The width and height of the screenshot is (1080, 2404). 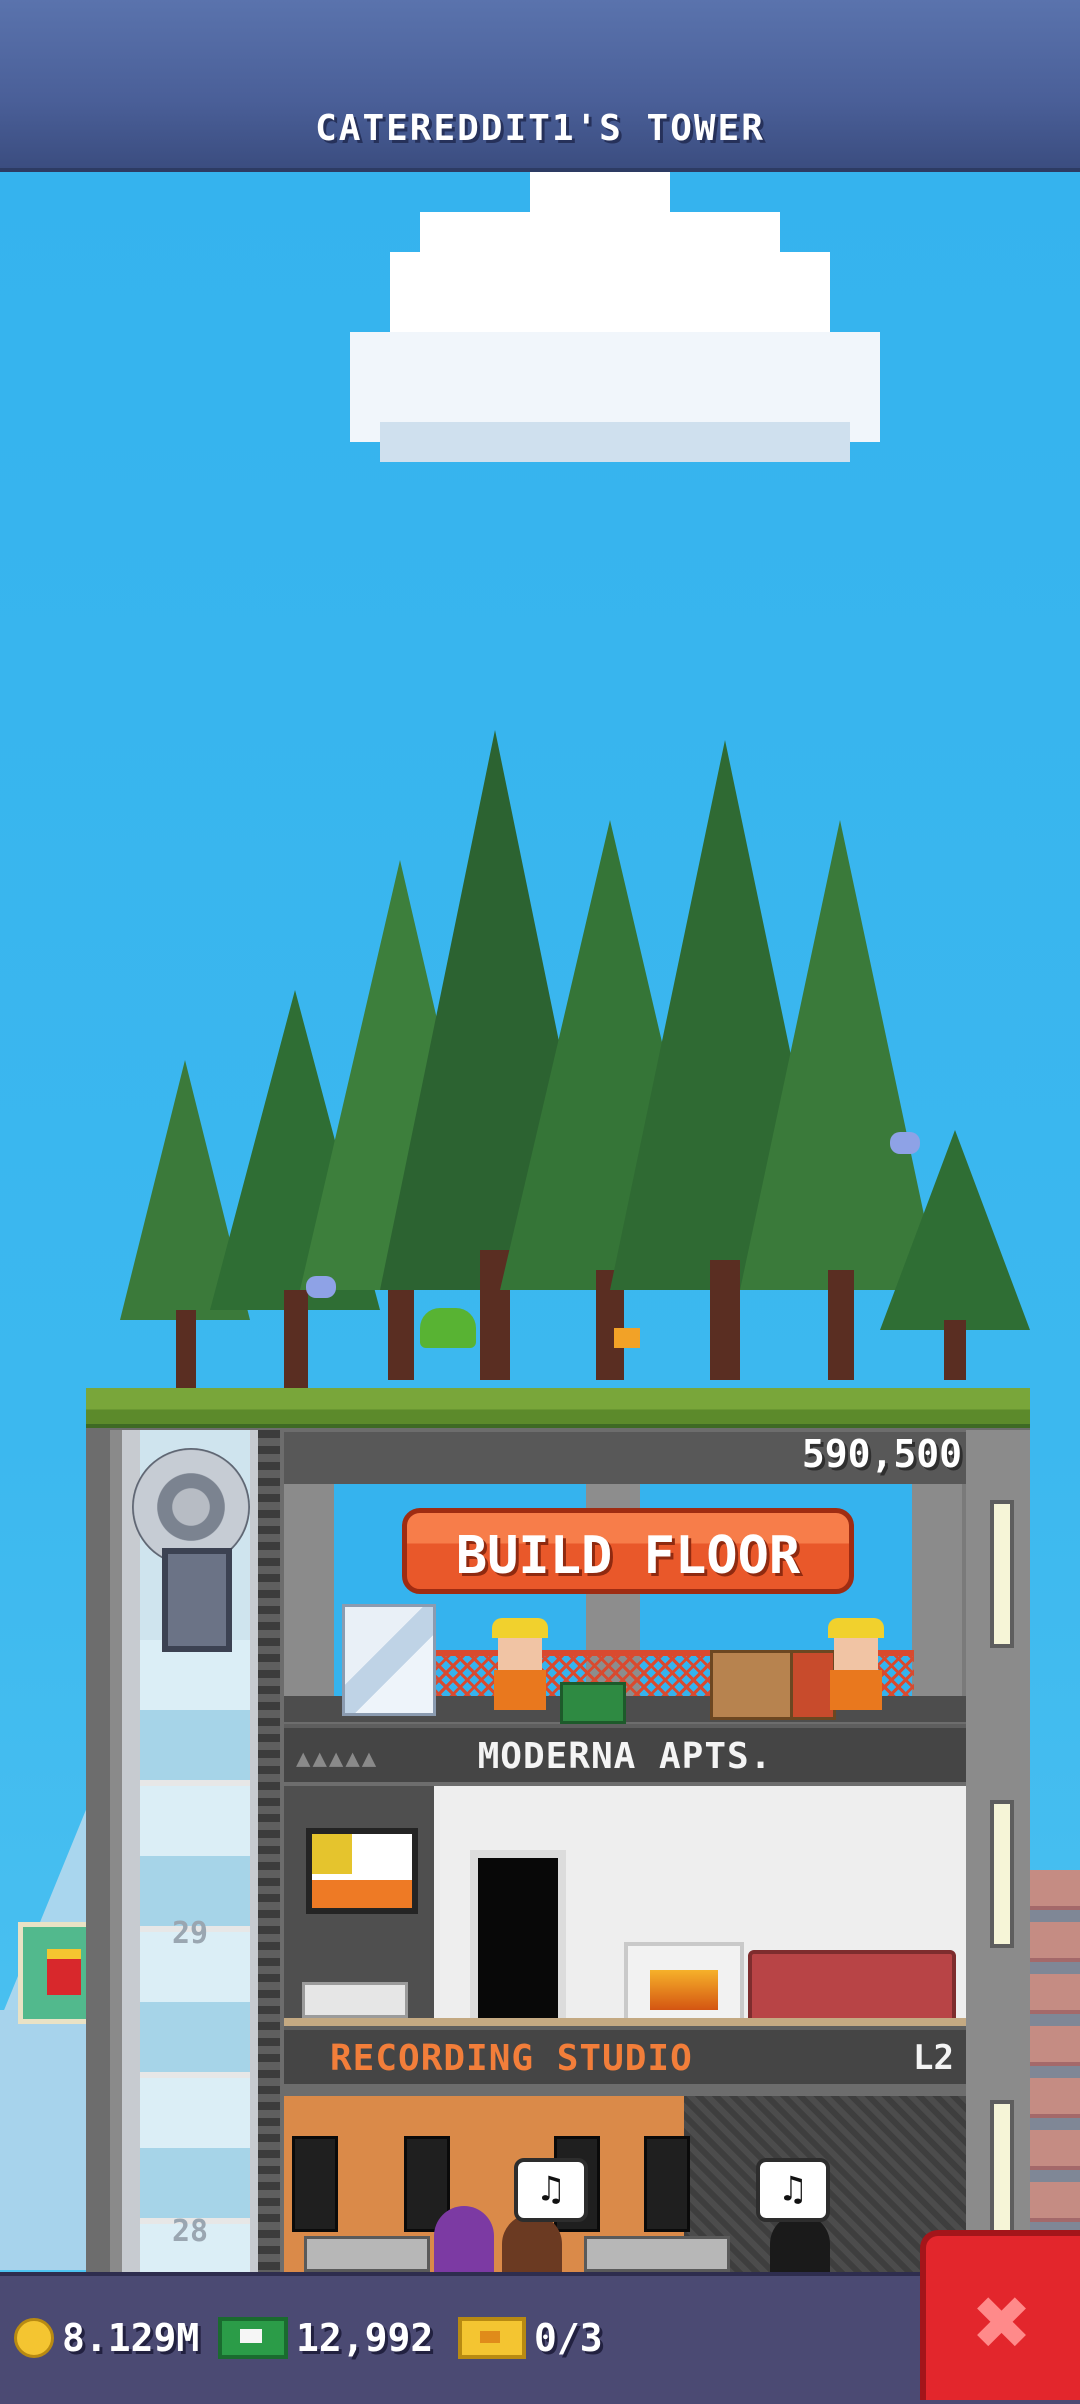 What do you see at coordinates (131, 2338) in the screenshot?
I see `coins-value: 8.129M` at bounding box center [131, 2338].